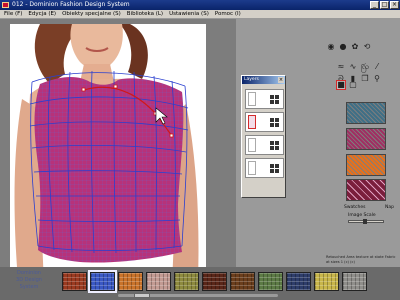 This screenshot has width=400, height=300. What do you see at coordinates (242, 281) in the screenshot?
I see `fabric-brown-check` at bounding box center [242, 281].